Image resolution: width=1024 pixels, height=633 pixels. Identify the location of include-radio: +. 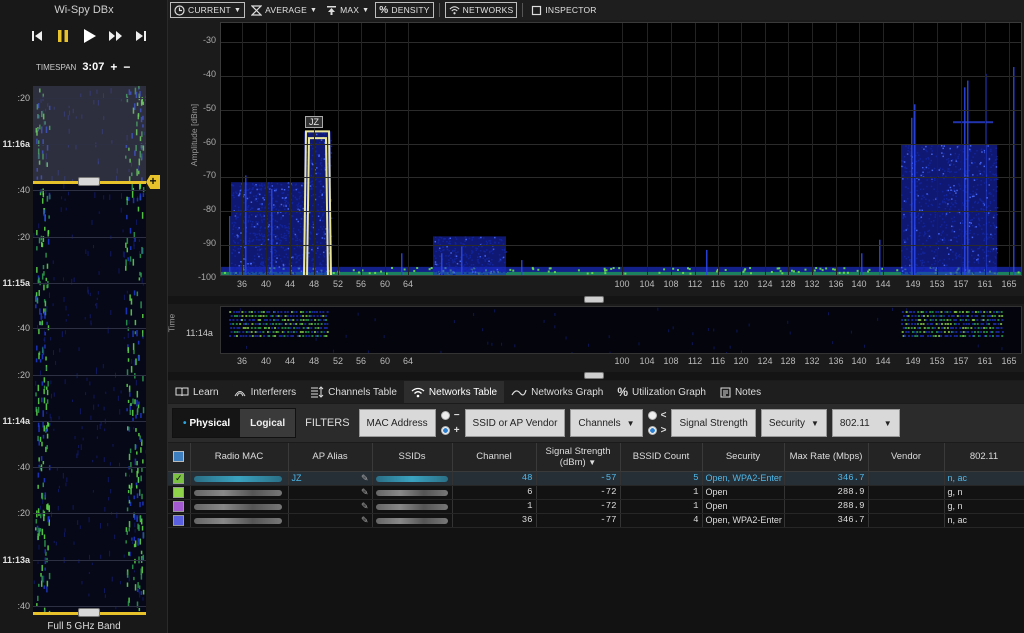
(450, 430).